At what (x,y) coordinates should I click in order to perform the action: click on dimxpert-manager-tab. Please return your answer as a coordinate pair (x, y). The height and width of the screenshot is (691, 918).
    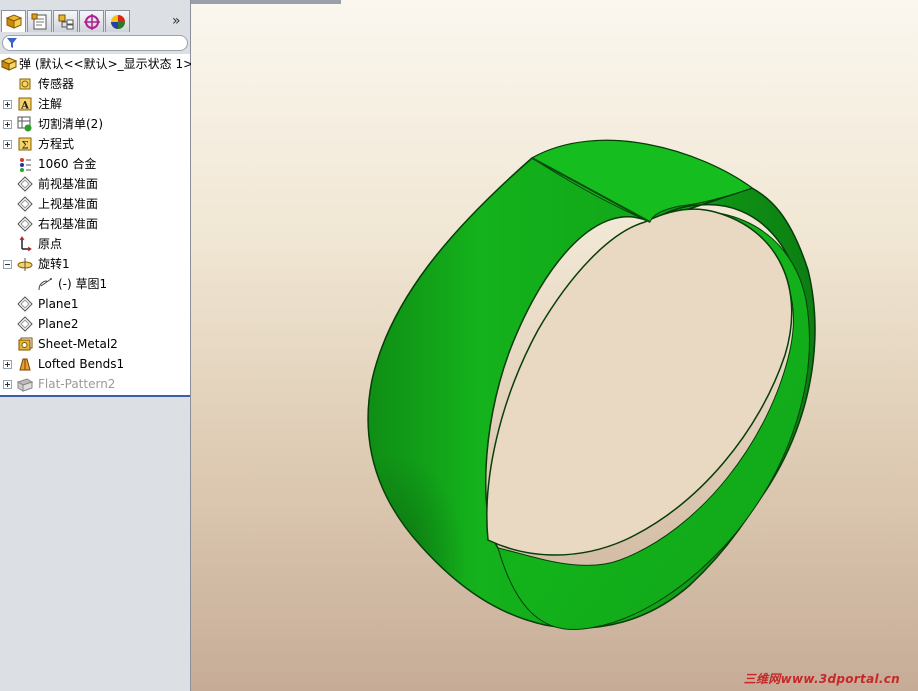
    Looking at the image, I should click on (91, 21).